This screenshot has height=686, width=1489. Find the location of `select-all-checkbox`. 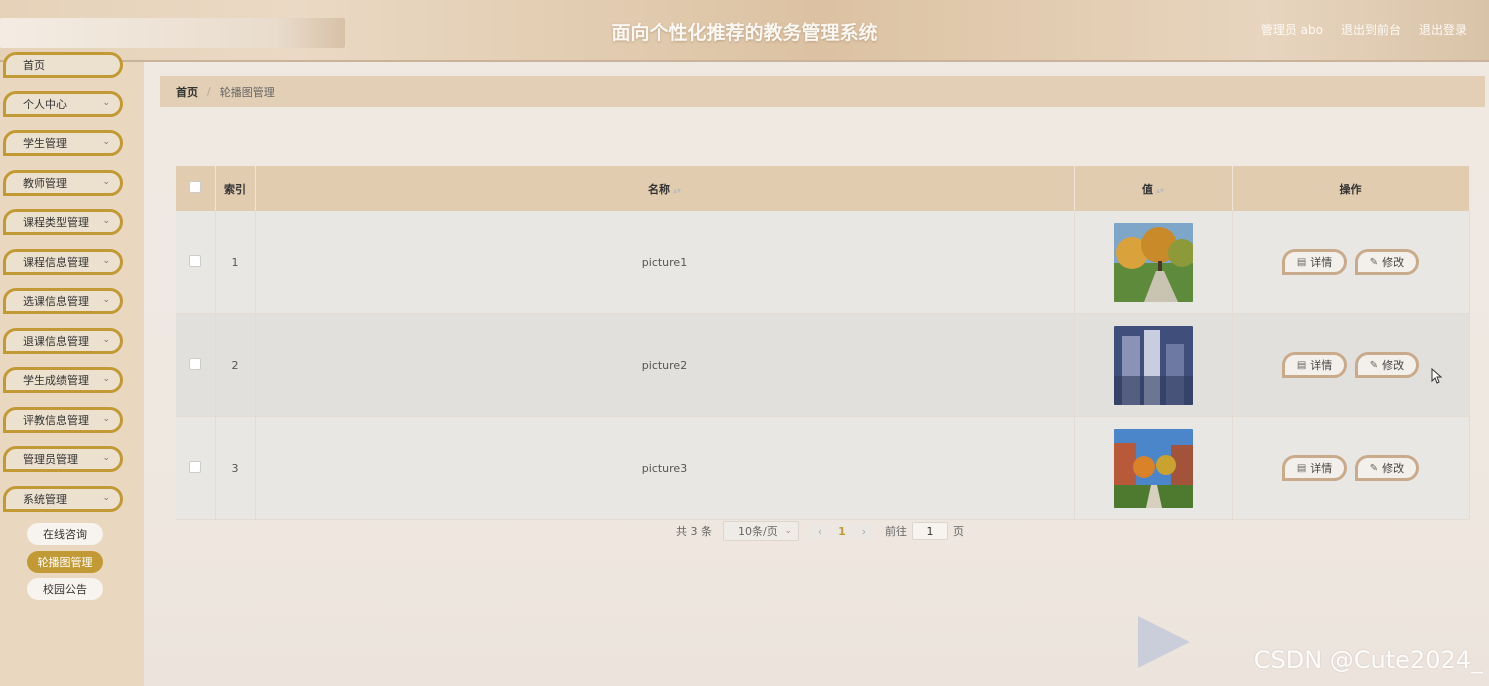

select-all-checkbox is located at coordinates (195, 187).